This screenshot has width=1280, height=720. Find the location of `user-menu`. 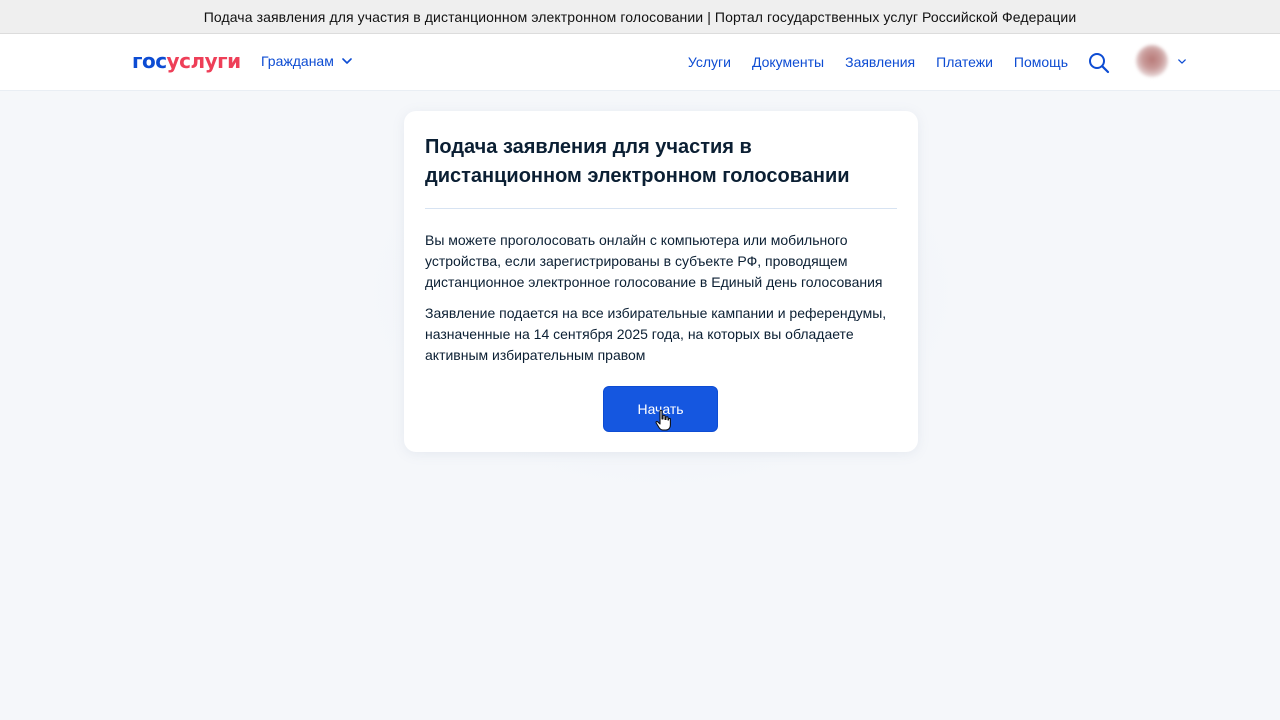

user-menu is located at coordinates (1161, 61).